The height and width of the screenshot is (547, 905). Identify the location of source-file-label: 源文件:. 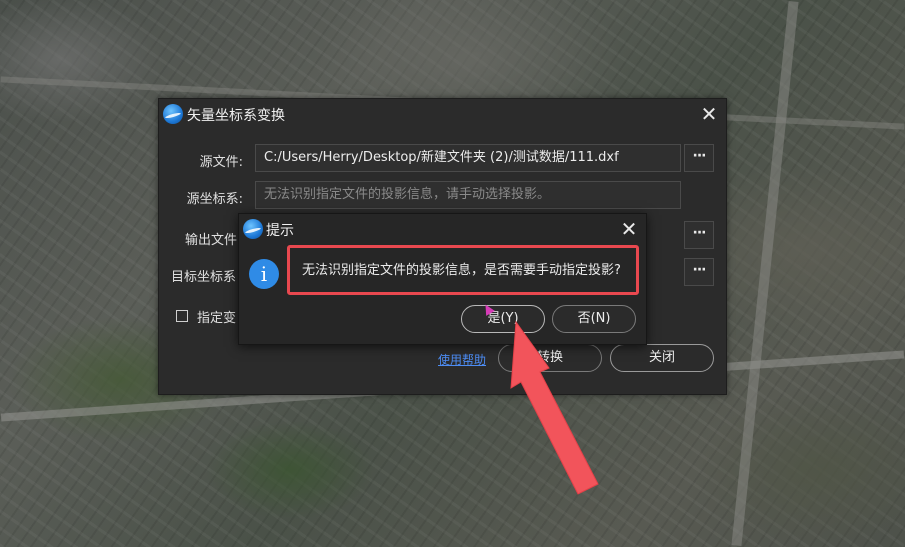
(221, 162).